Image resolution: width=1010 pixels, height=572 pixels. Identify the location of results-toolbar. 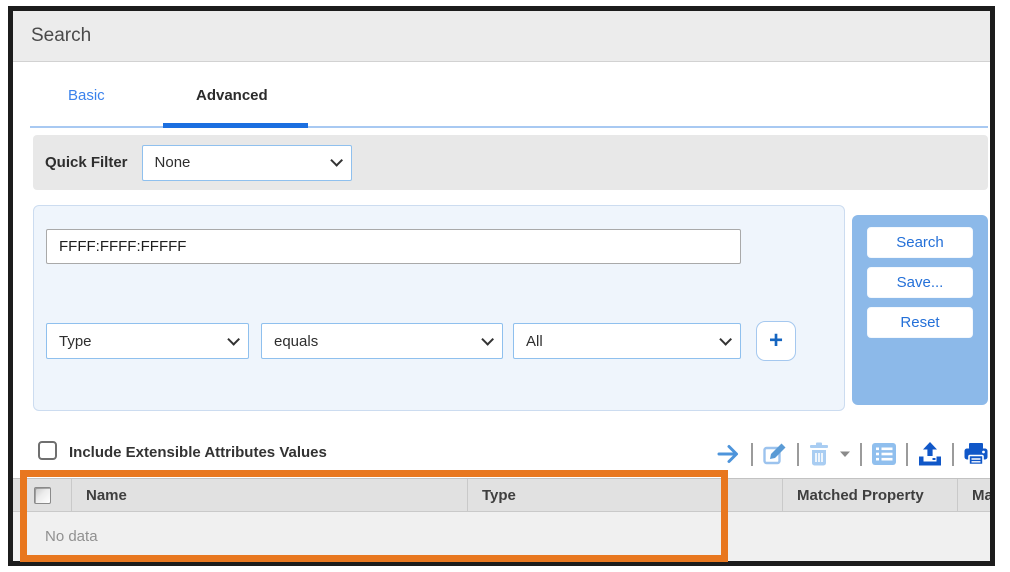
(852, 454).